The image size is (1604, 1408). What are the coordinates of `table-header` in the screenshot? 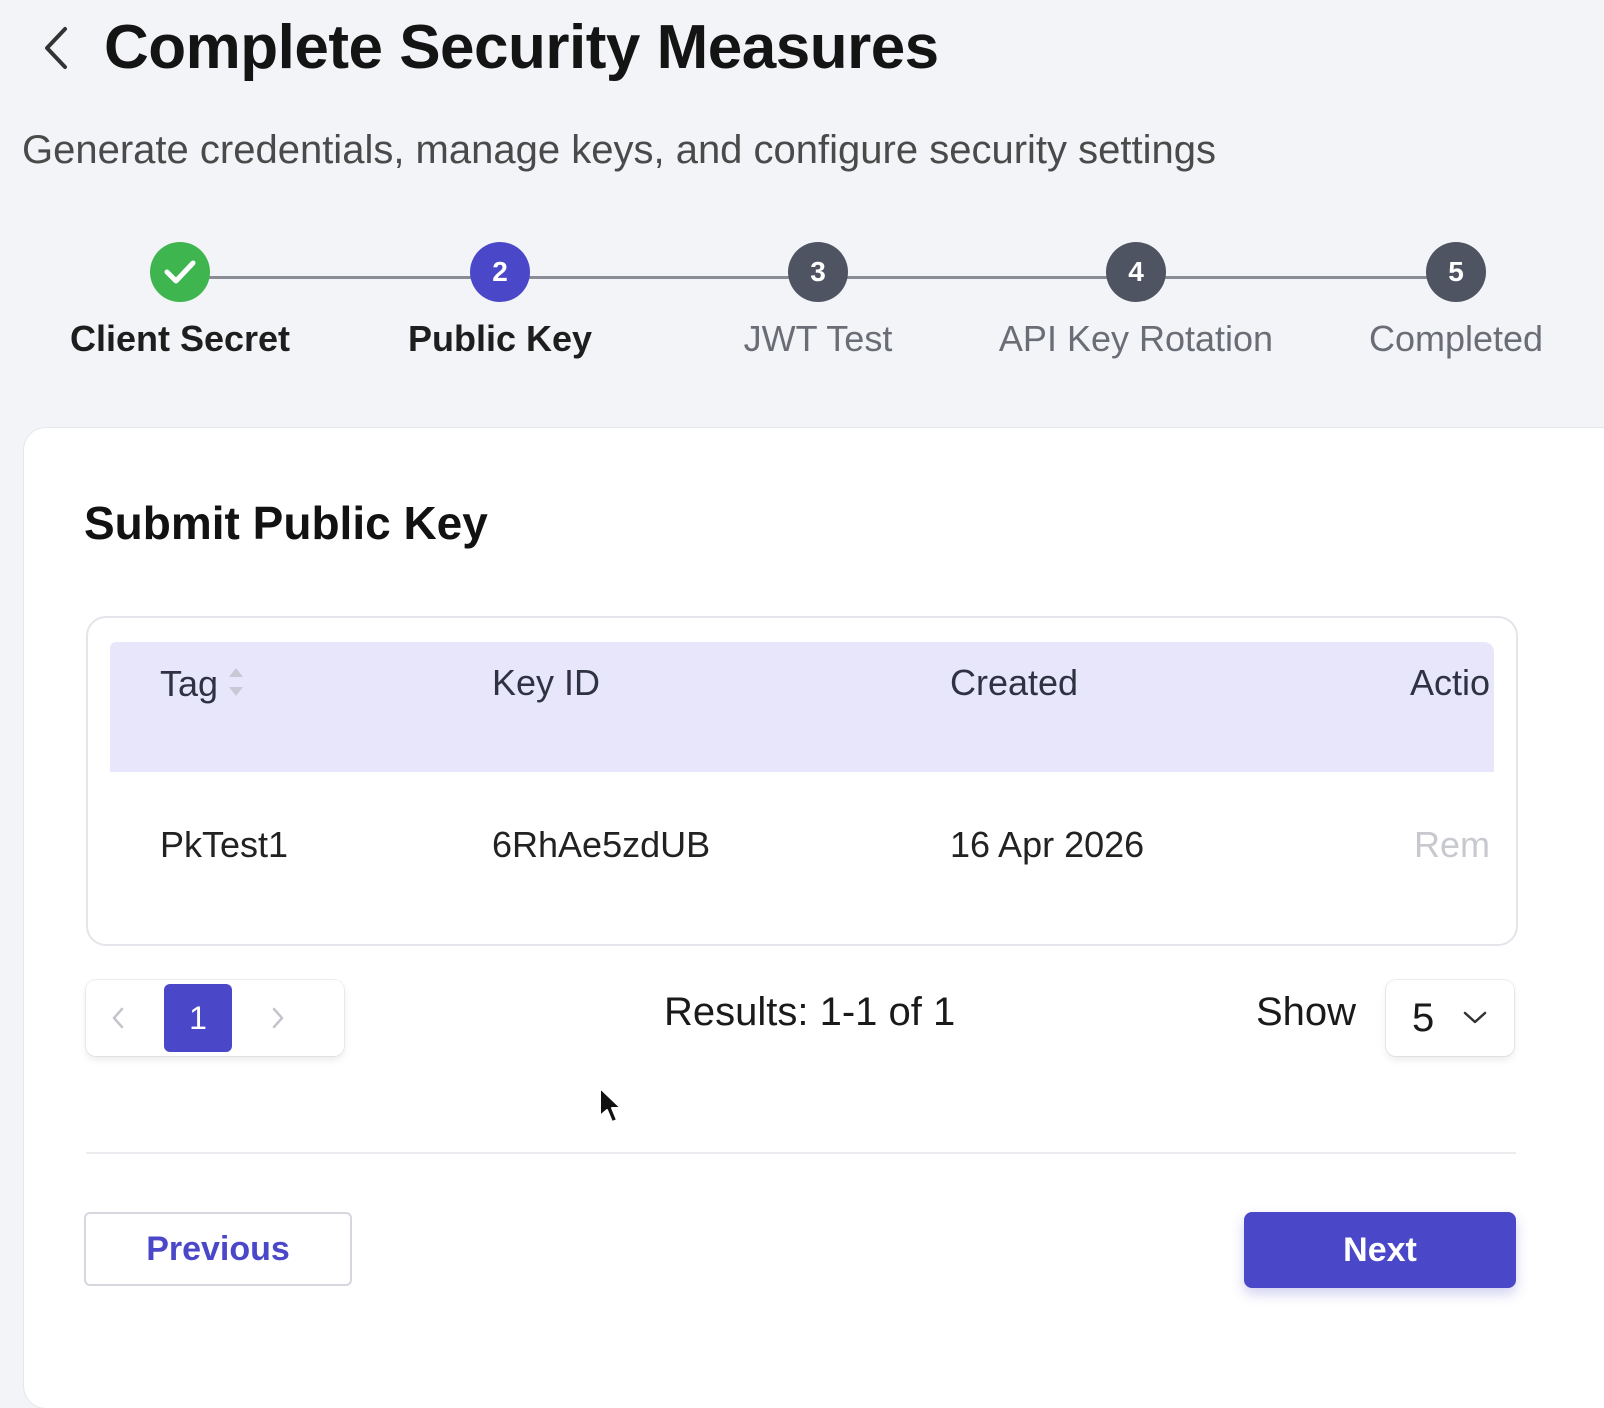 It's located at (802, 707).